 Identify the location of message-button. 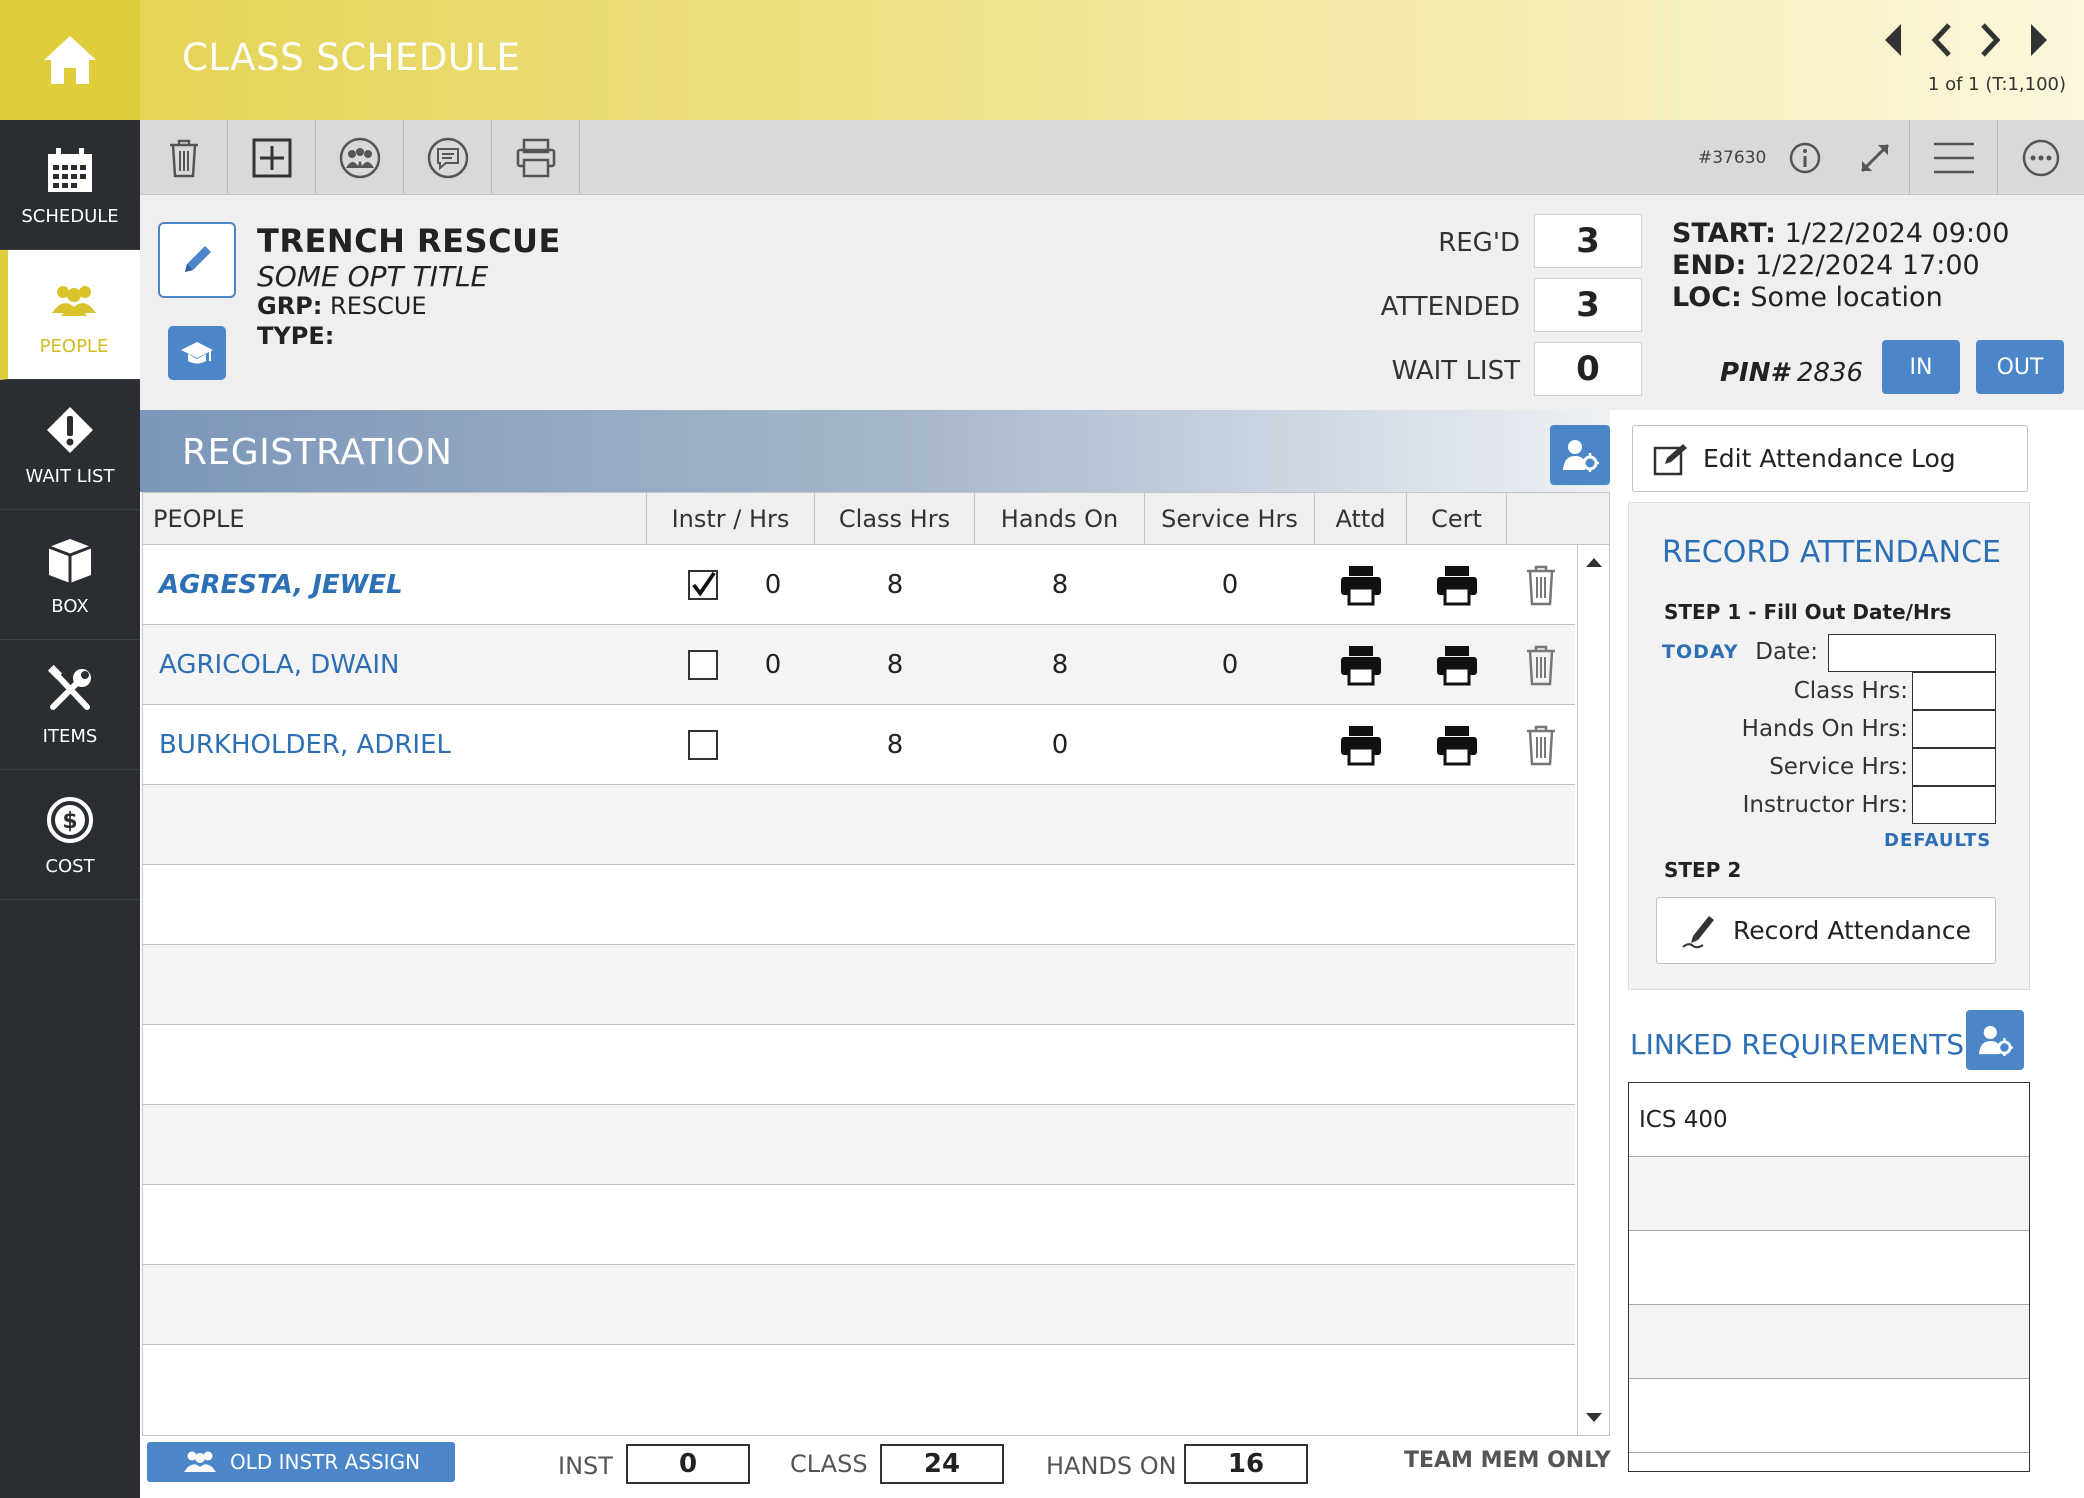
(448, 157).